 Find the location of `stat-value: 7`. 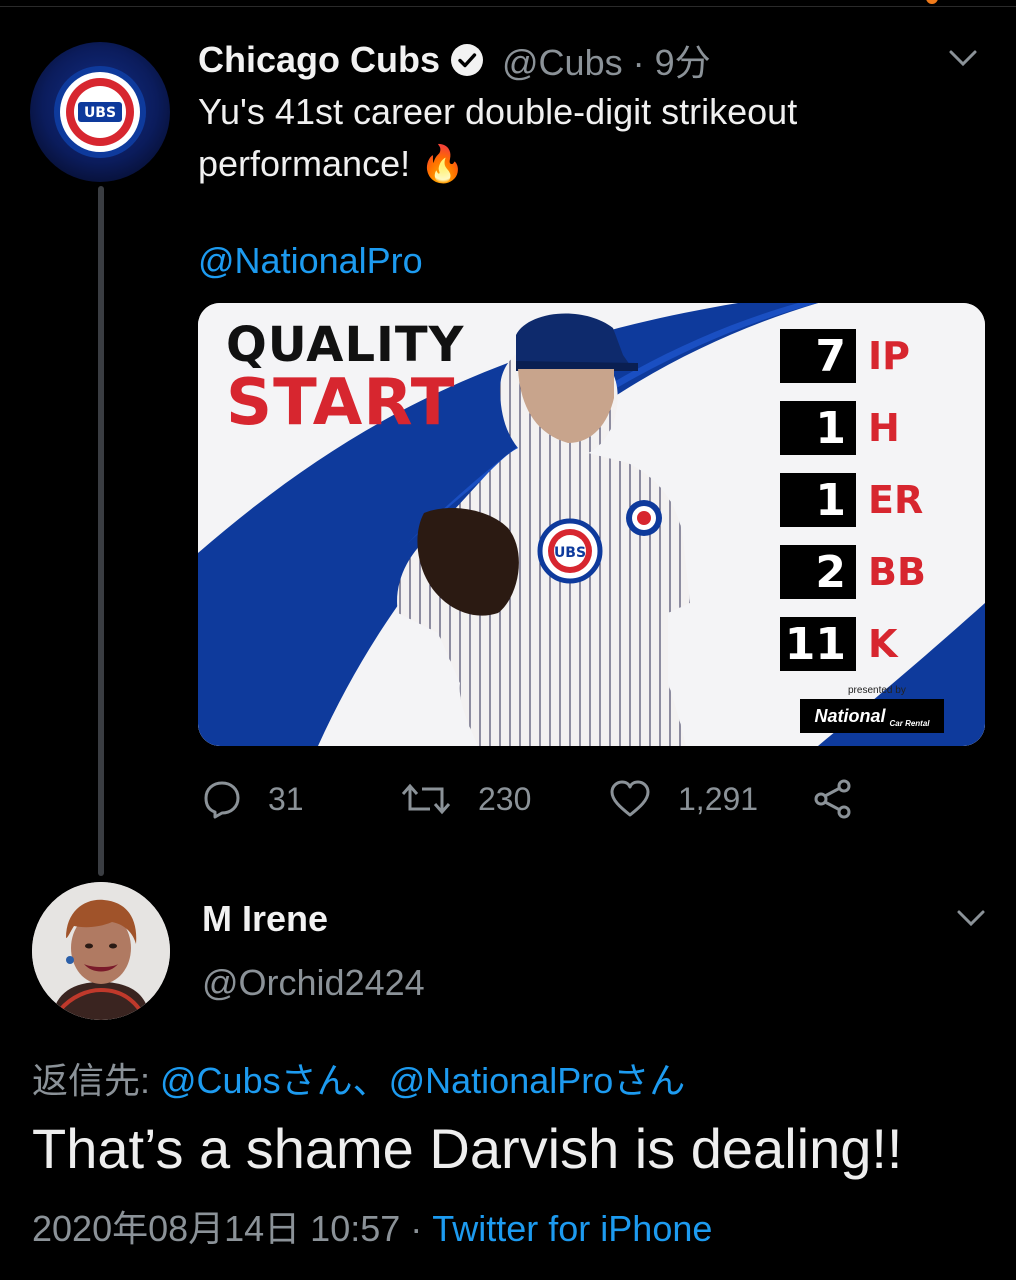

stat-value: 7 is located at coordinates (818, 356).